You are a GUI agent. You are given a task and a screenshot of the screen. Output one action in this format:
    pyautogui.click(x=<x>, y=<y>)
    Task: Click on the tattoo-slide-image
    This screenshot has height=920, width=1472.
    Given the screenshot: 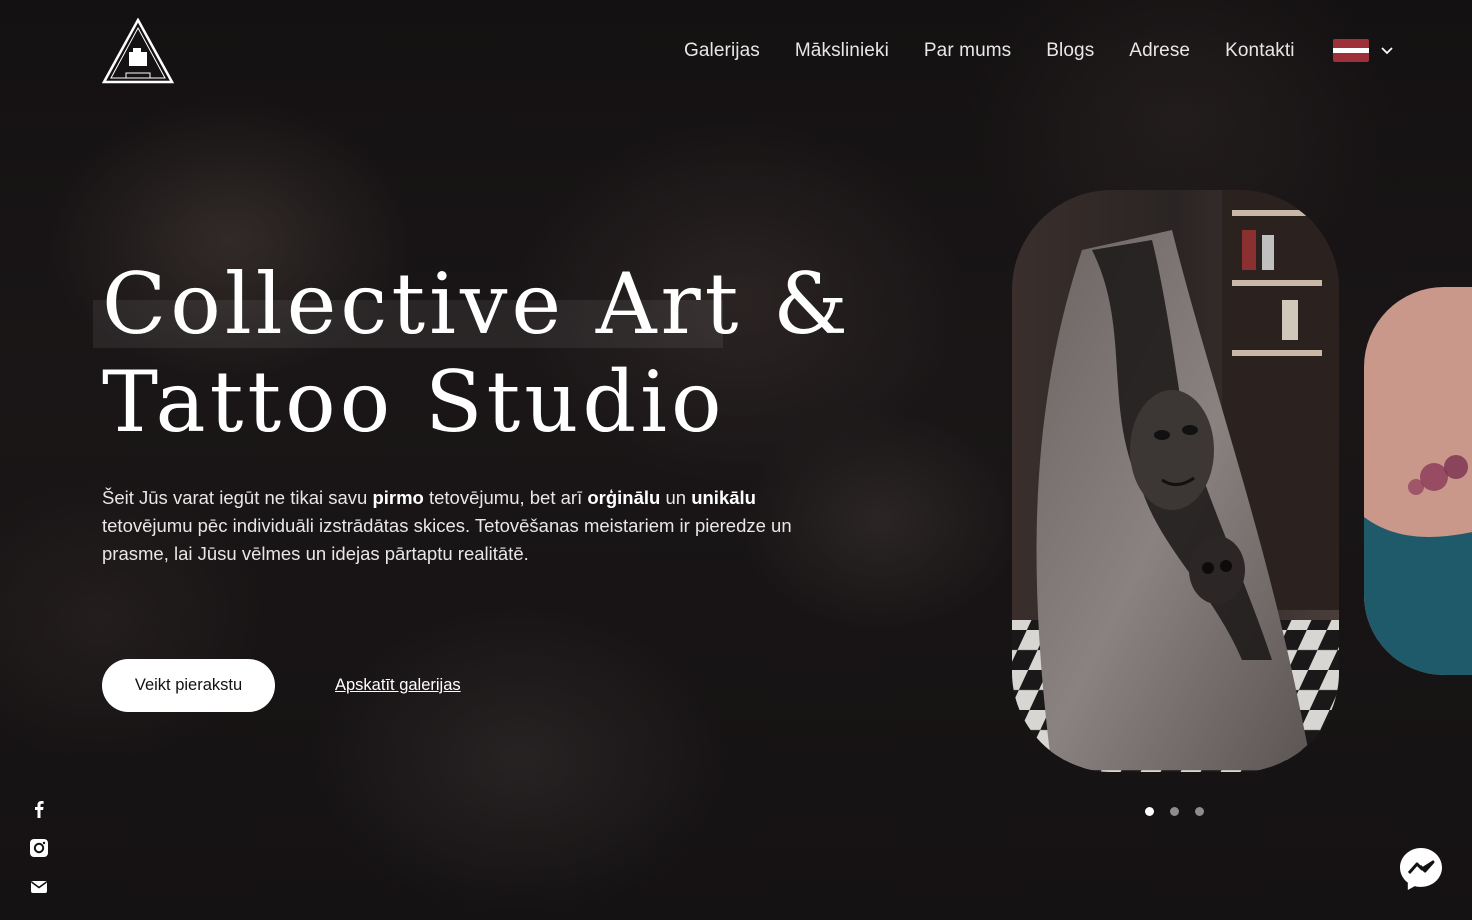 What is the action you would take?
    pyautogui.click(x=1175, y=481)
    